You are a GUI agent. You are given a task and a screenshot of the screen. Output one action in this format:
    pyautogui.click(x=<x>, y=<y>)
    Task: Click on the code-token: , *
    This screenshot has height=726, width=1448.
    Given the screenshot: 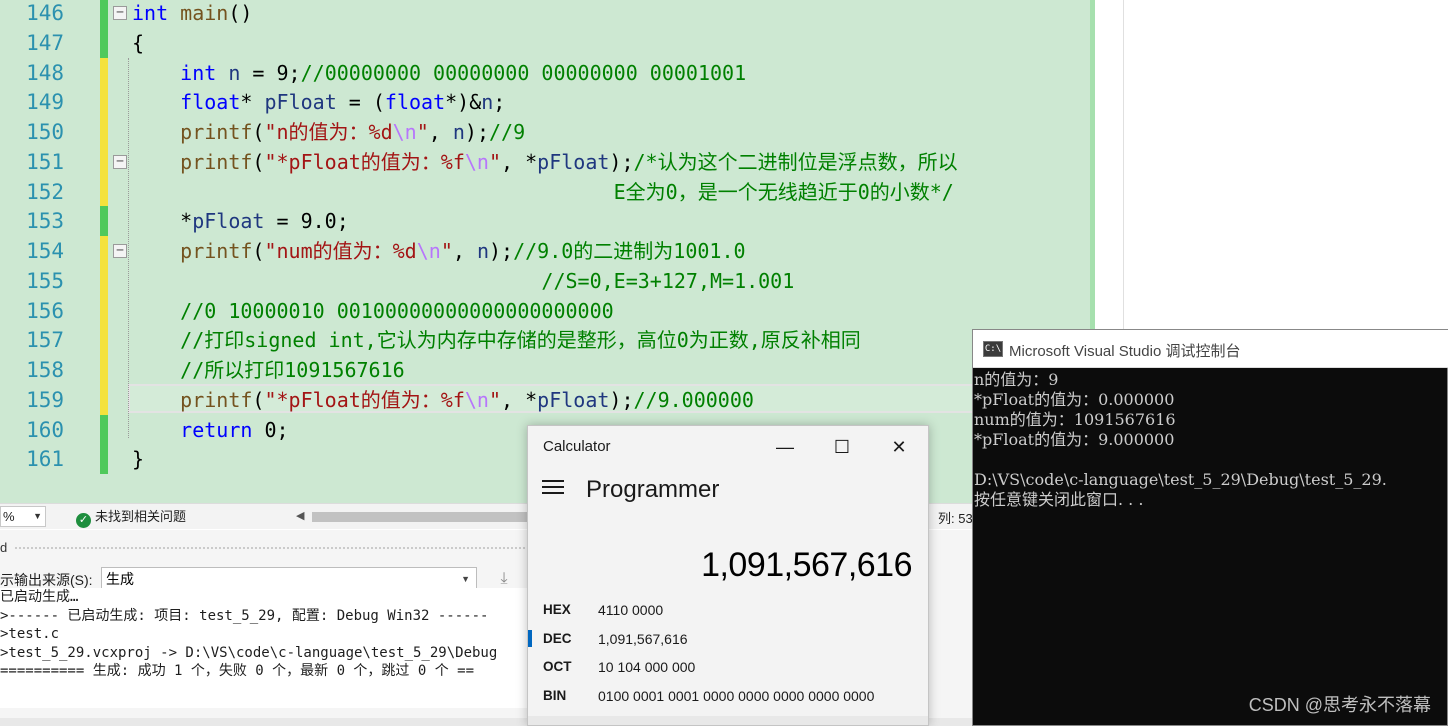 What is the action you would take?
    pyautogui.click(x=519, y=399)
    